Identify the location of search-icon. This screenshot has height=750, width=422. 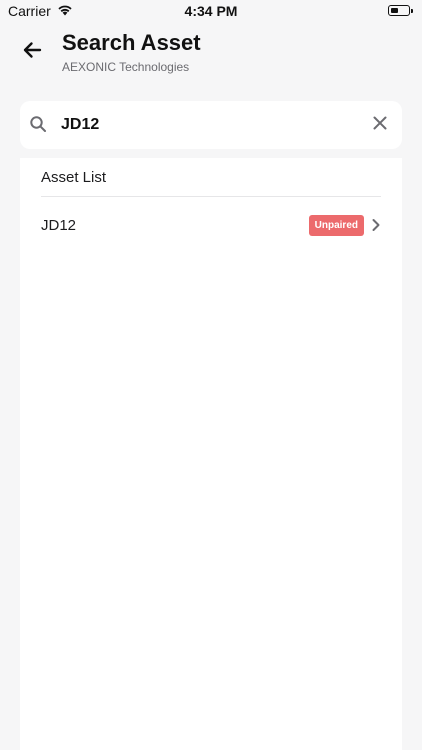
(38, 124).